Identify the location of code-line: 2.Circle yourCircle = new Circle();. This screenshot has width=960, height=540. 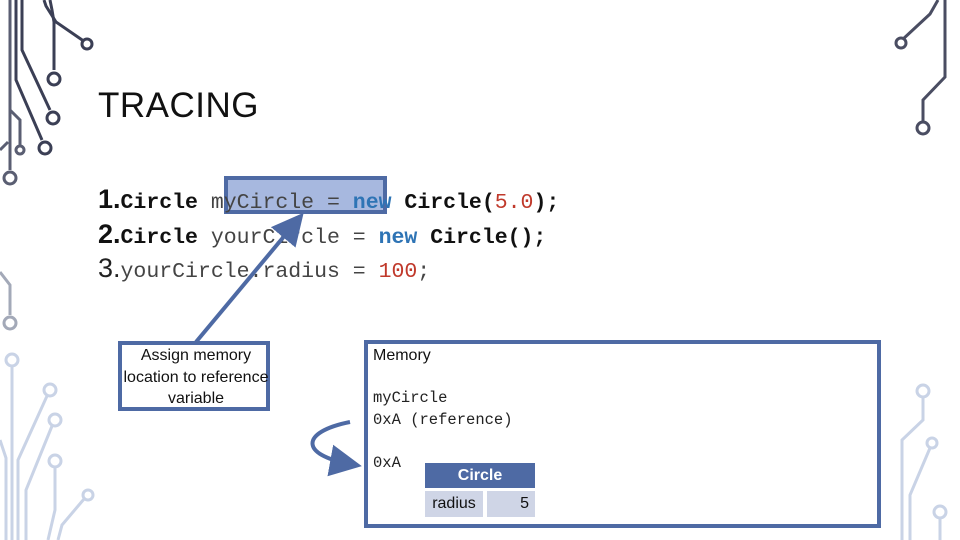
(328, 234).